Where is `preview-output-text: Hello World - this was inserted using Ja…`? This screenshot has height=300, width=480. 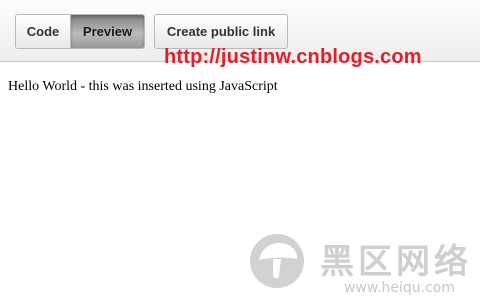 preview-output-text: Hello World - this was inserted using Ja… is located at coordinates (143, 86).